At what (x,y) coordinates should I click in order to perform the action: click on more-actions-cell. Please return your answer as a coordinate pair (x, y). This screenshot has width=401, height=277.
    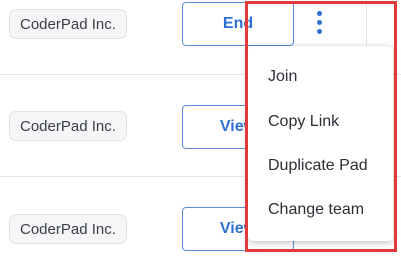
    Looking at the image, I should click on (330, 23).